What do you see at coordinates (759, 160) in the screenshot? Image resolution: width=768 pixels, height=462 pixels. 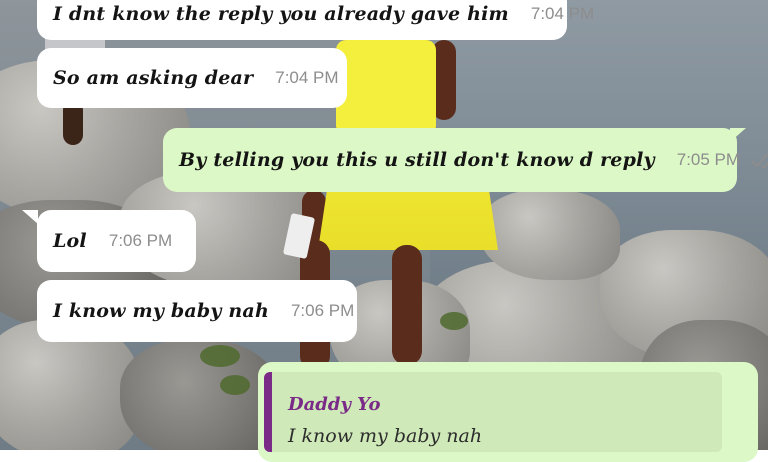 I see `double-check-icon` at bounding box center [759, 160].